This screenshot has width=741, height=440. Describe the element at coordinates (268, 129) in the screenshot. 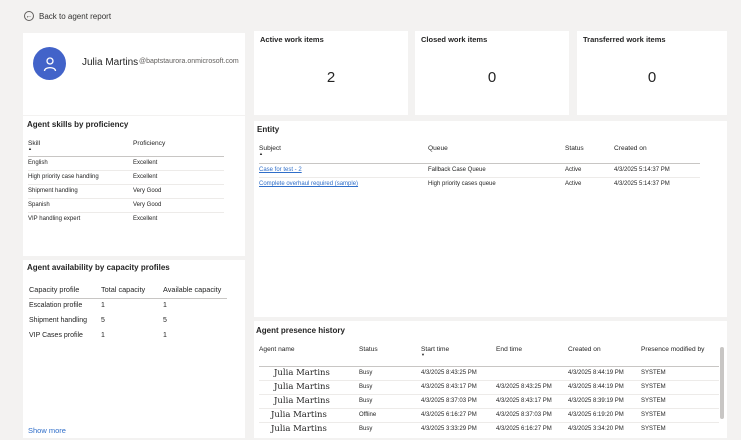

I see `entity-title: Entity` at that location.